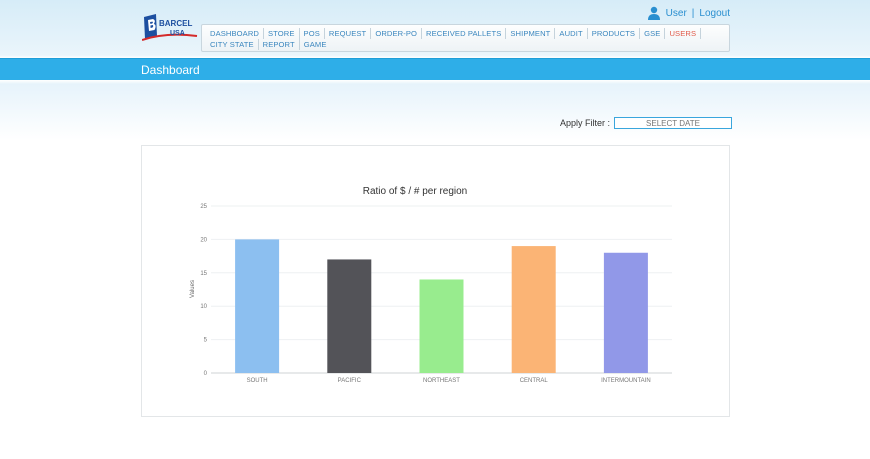 The width and height of the screenshot is (870, 459). What do you see at coordinates (435, 69) in the screenshot?
I see `page-title-bar: Dashboard` at bounding box center [435, 69].